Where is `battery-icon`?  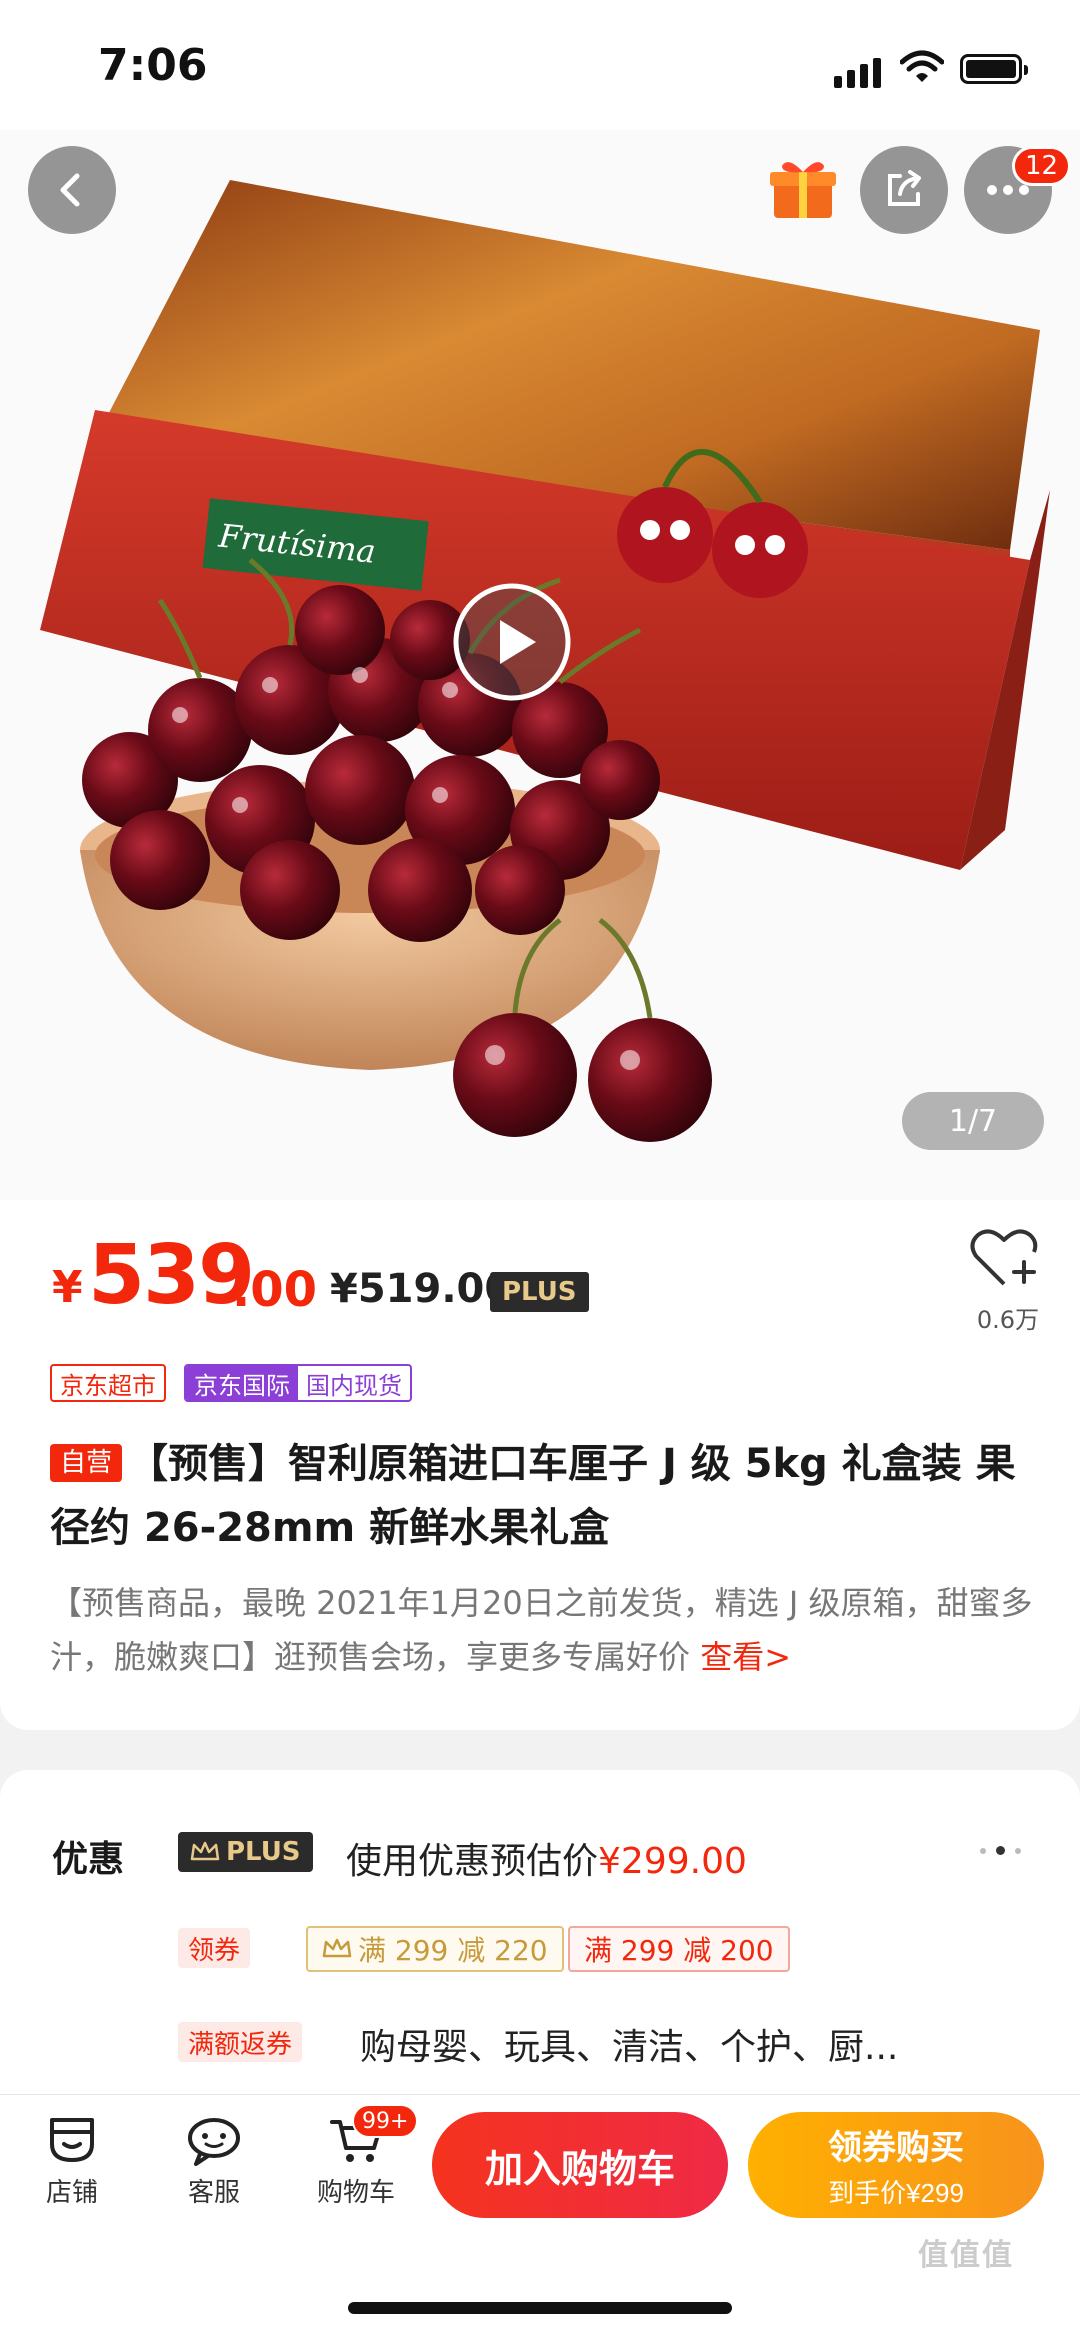 battery-icon is located at coordinates (994, 69).